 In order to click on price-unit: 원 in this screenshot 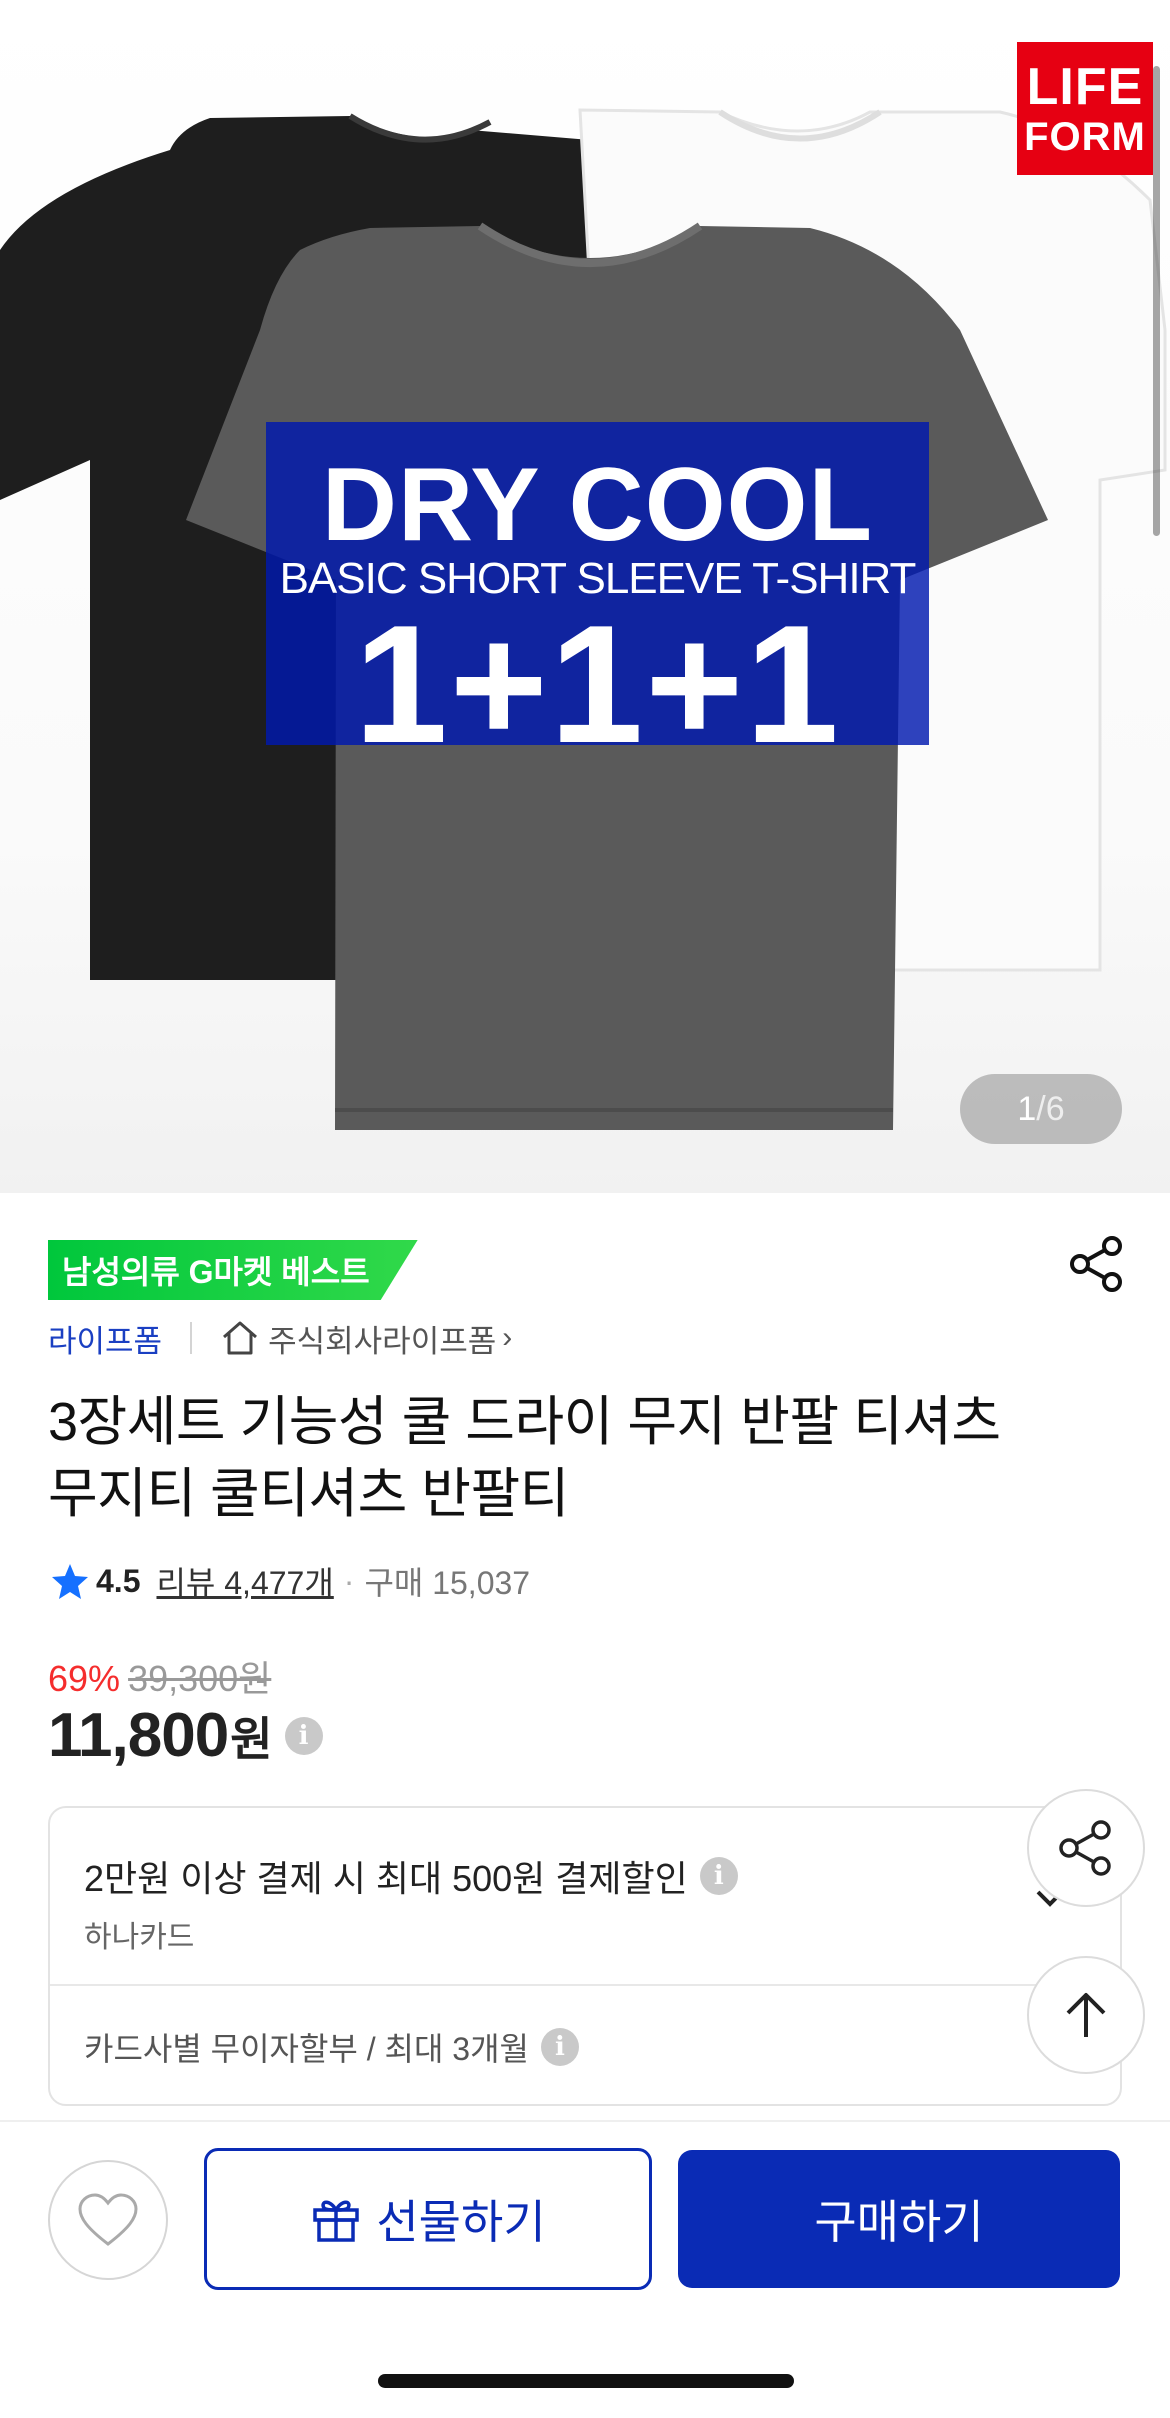, I will do `click(251, 1738)`.